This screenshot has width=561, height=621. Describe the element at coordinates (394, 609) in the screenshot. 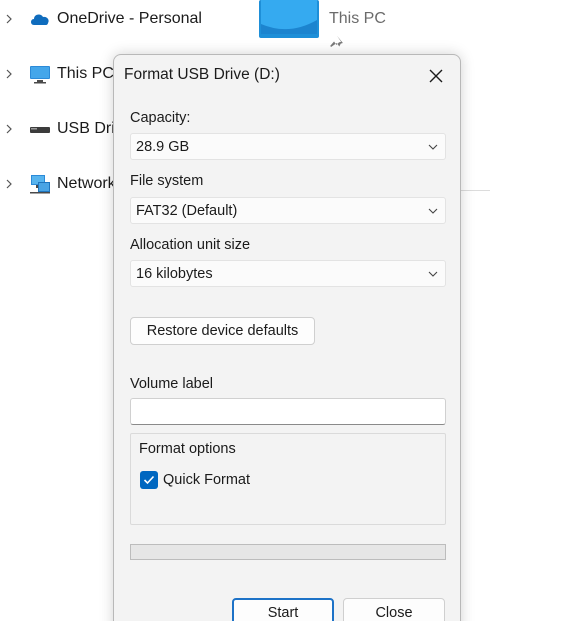

I see `close-button: Close` at that location.